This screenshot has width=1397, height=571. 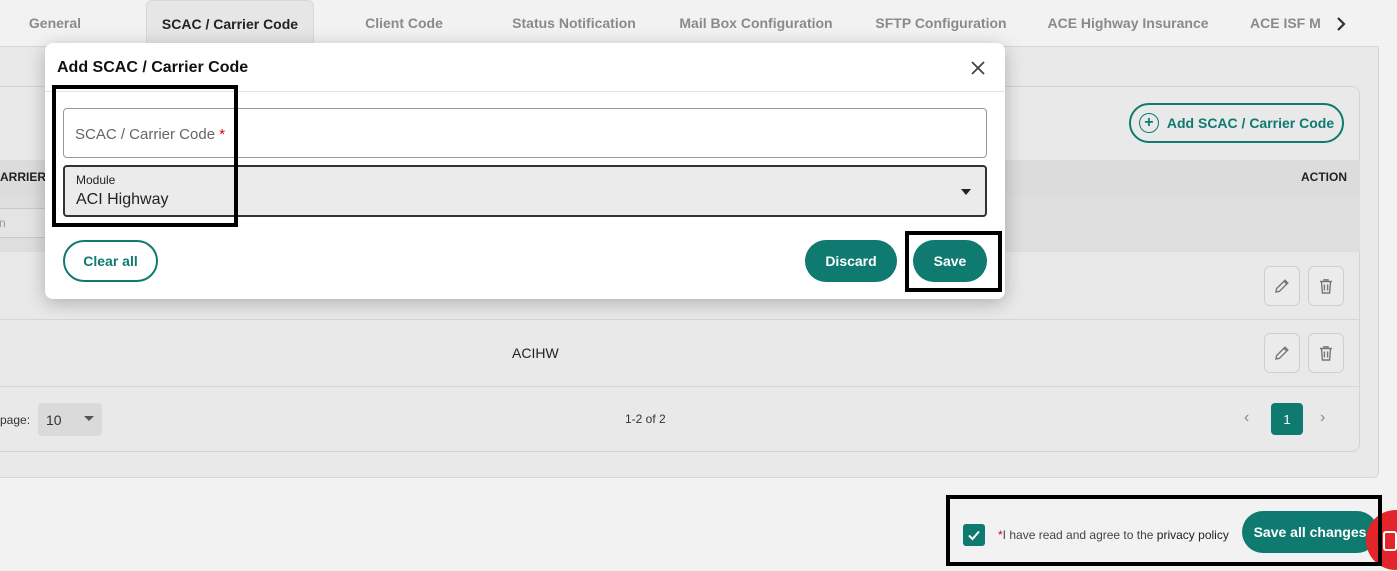 What do you see at coordinates (574, 23) in the screenshot?
I see `tab-status-notification: Status Notification` at bounding box center [574, 23].